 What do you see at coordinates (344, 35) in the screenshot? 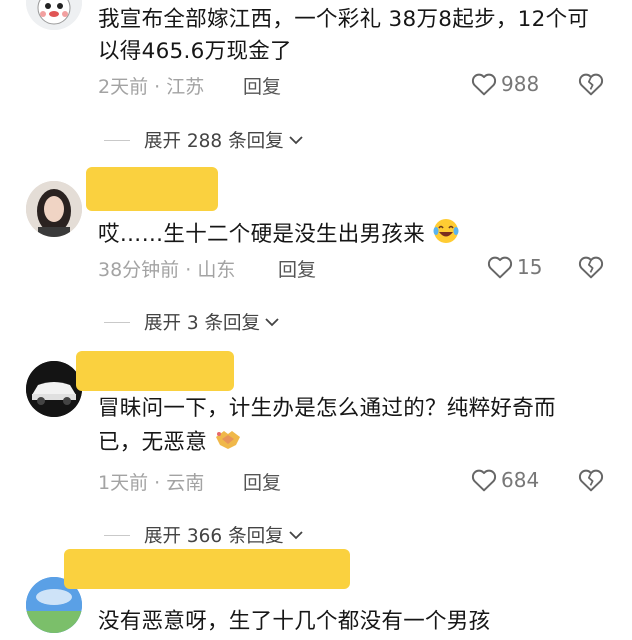
I see `comment-text: 我宣布全部嫁江西，一个彩礼 38万8起步，12个可以得465.6万现金了` at bounding box center [344, 35].